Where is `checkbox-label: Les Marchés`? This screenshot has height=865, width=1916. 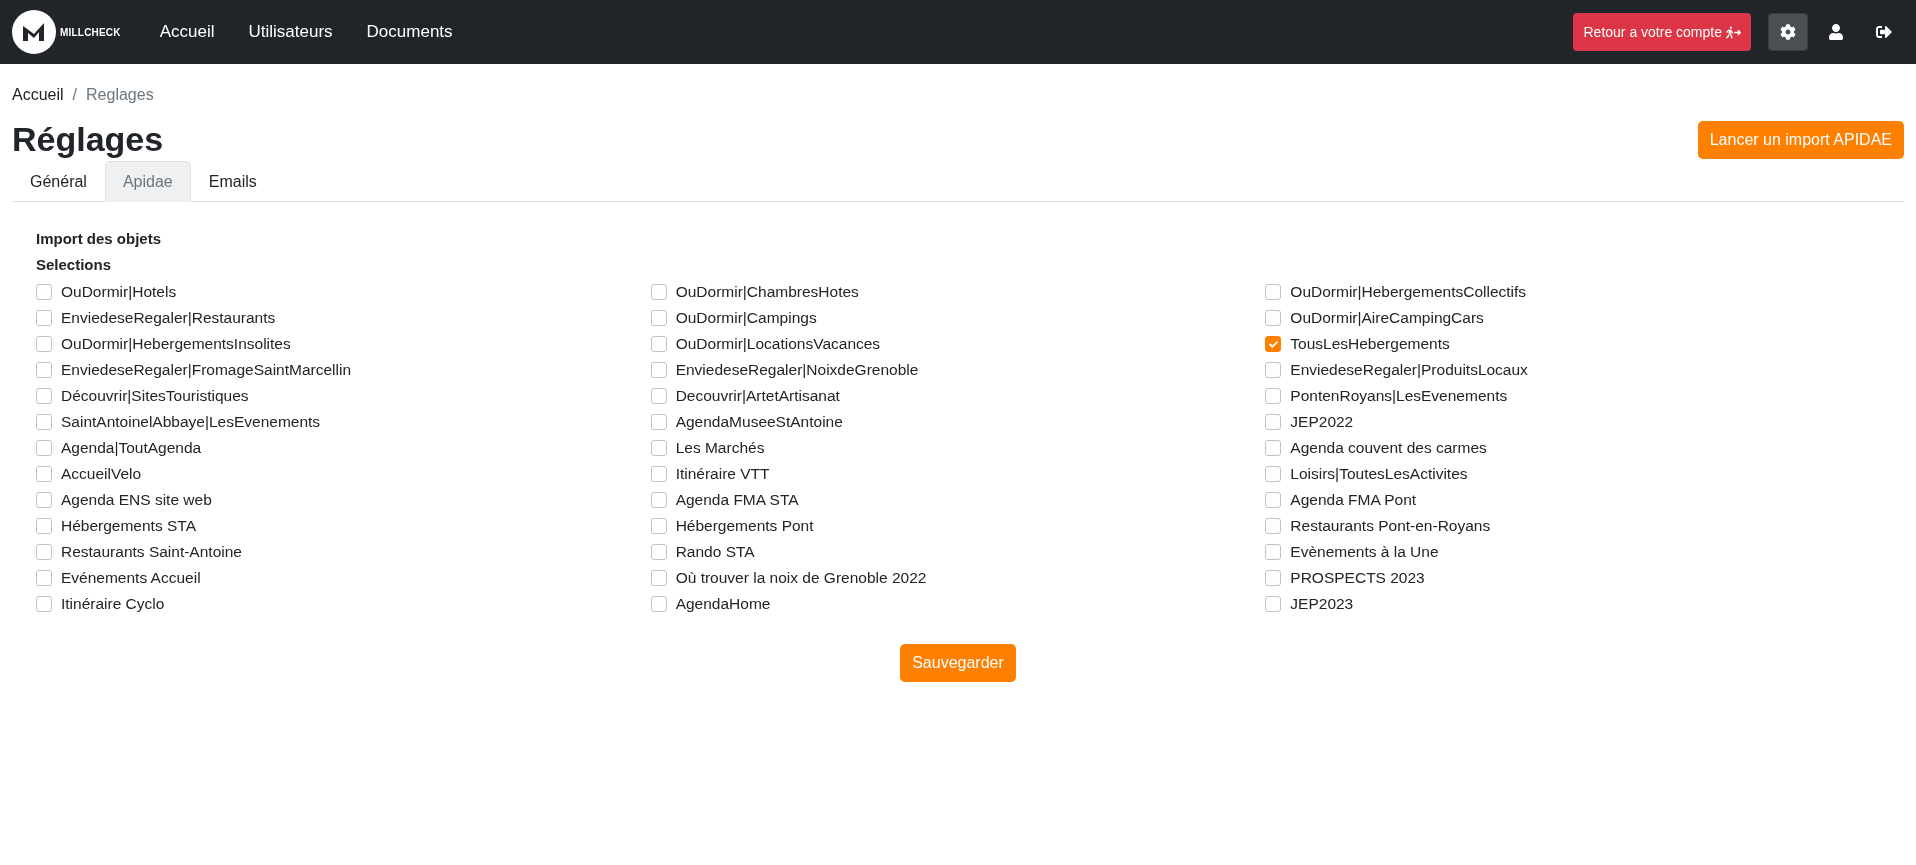 checkbox-label: Les Marchés is located at coordinates (720, 448).